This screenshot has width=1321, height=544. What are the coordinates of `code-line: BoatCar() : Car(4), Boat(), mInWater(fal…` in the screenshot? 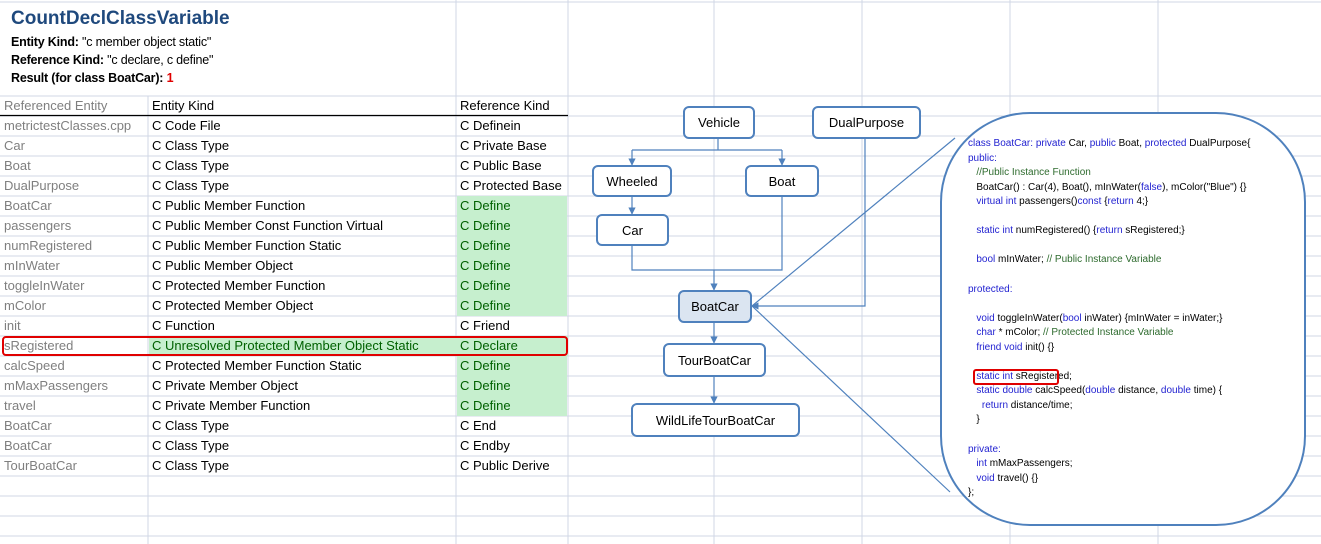 It's located at (1107, 187).